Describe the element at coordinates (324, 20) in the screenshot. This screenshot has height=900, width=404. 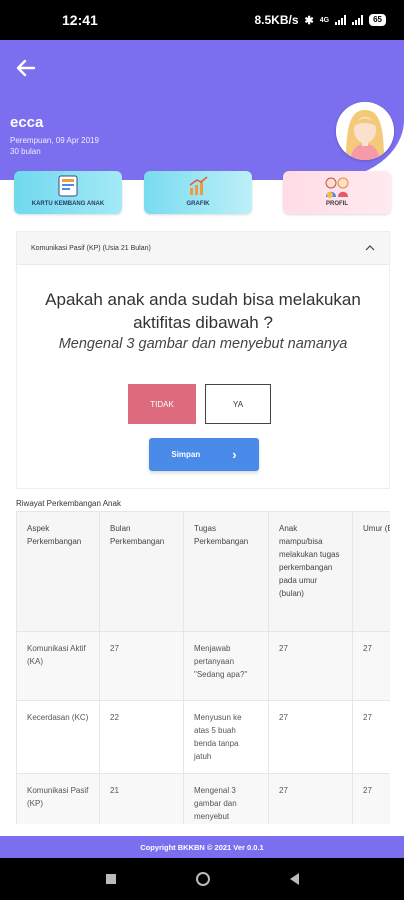
I see `network-type: 4G` at that location.